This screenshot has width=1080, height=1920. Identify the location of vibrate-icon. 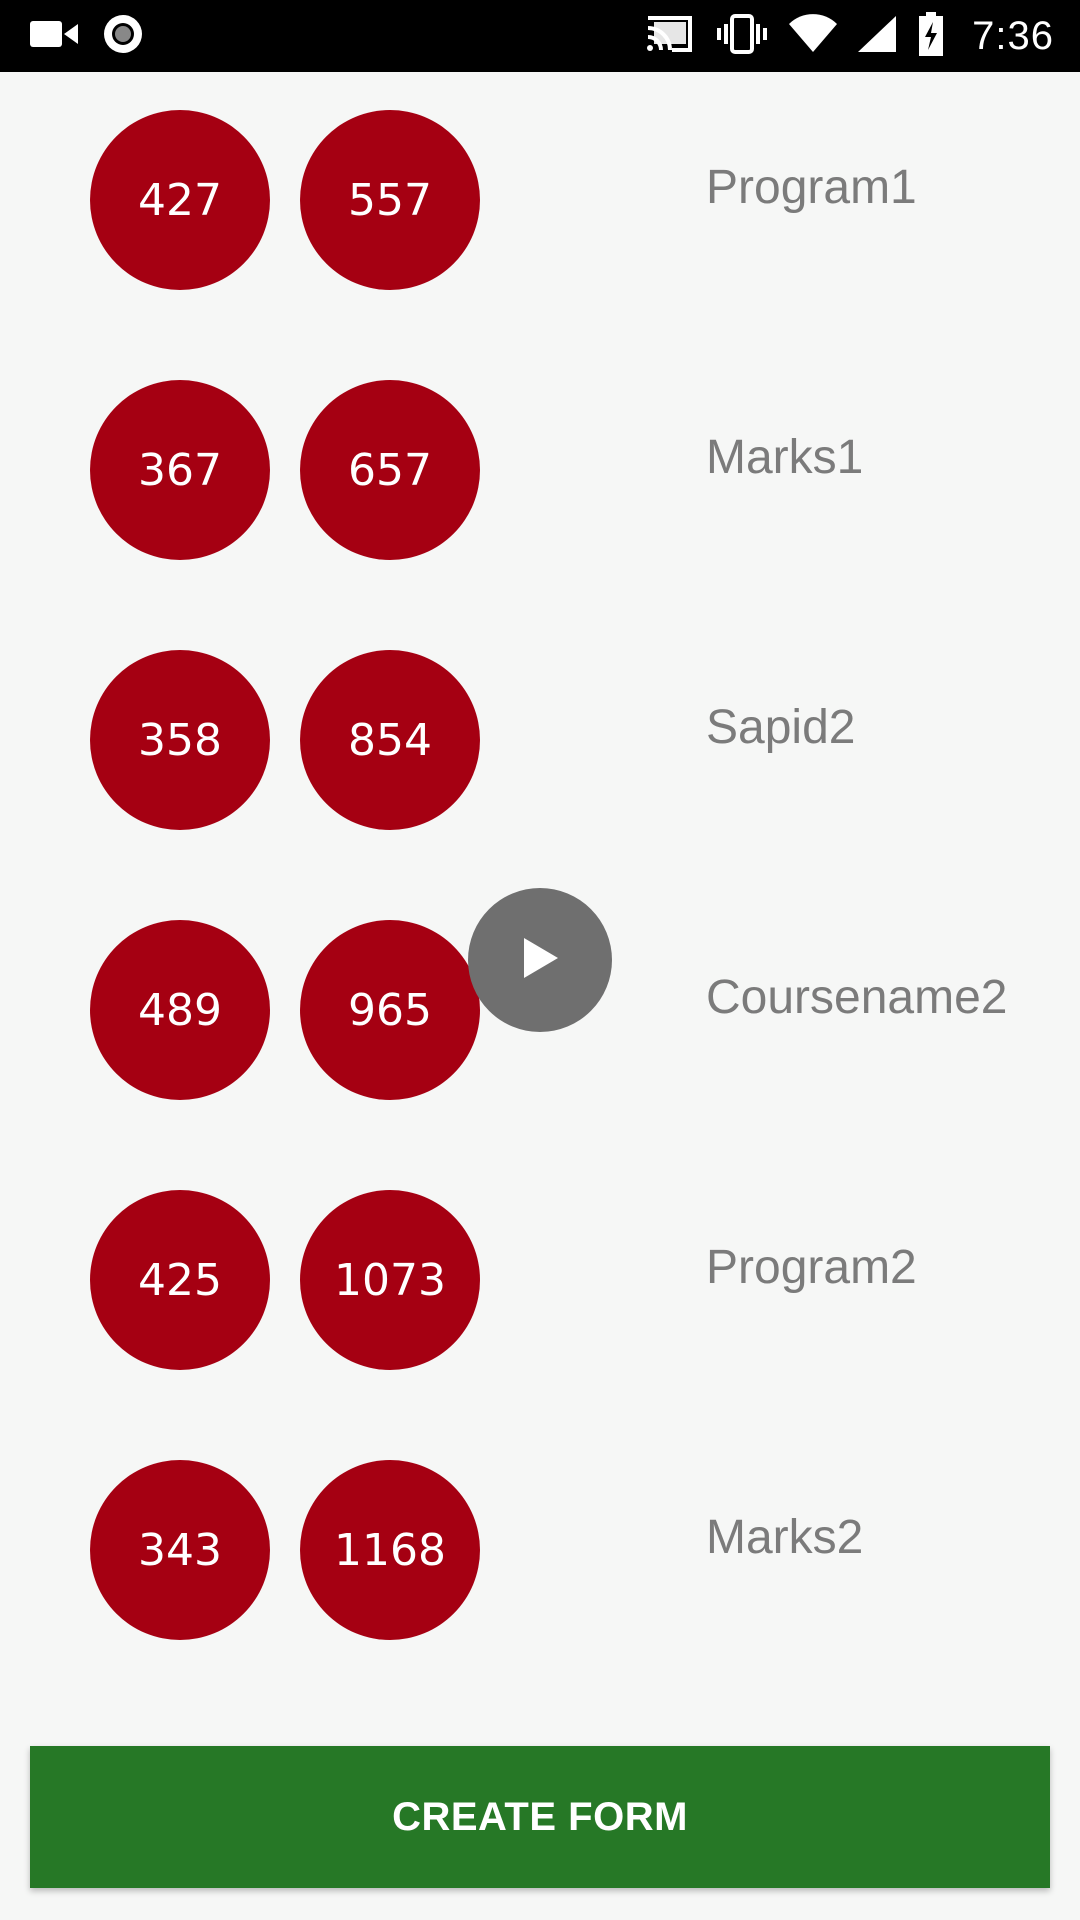
(742, 36).